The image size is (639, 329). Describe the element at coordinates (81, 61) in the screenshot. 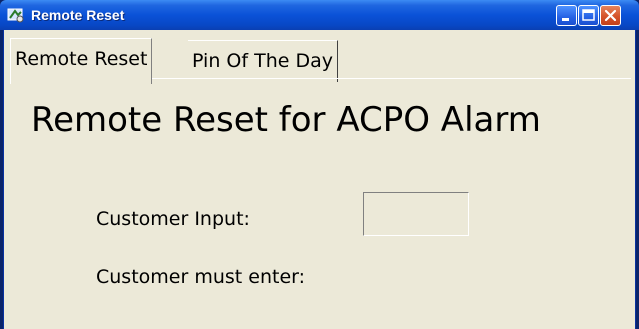

I see `tab-remote-reset: Remote Reset` at that location.